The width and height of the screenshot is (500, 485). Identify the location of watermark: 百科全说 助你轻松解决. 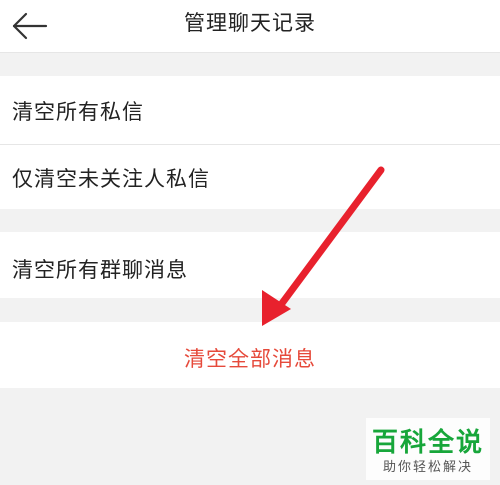
(428, 449).